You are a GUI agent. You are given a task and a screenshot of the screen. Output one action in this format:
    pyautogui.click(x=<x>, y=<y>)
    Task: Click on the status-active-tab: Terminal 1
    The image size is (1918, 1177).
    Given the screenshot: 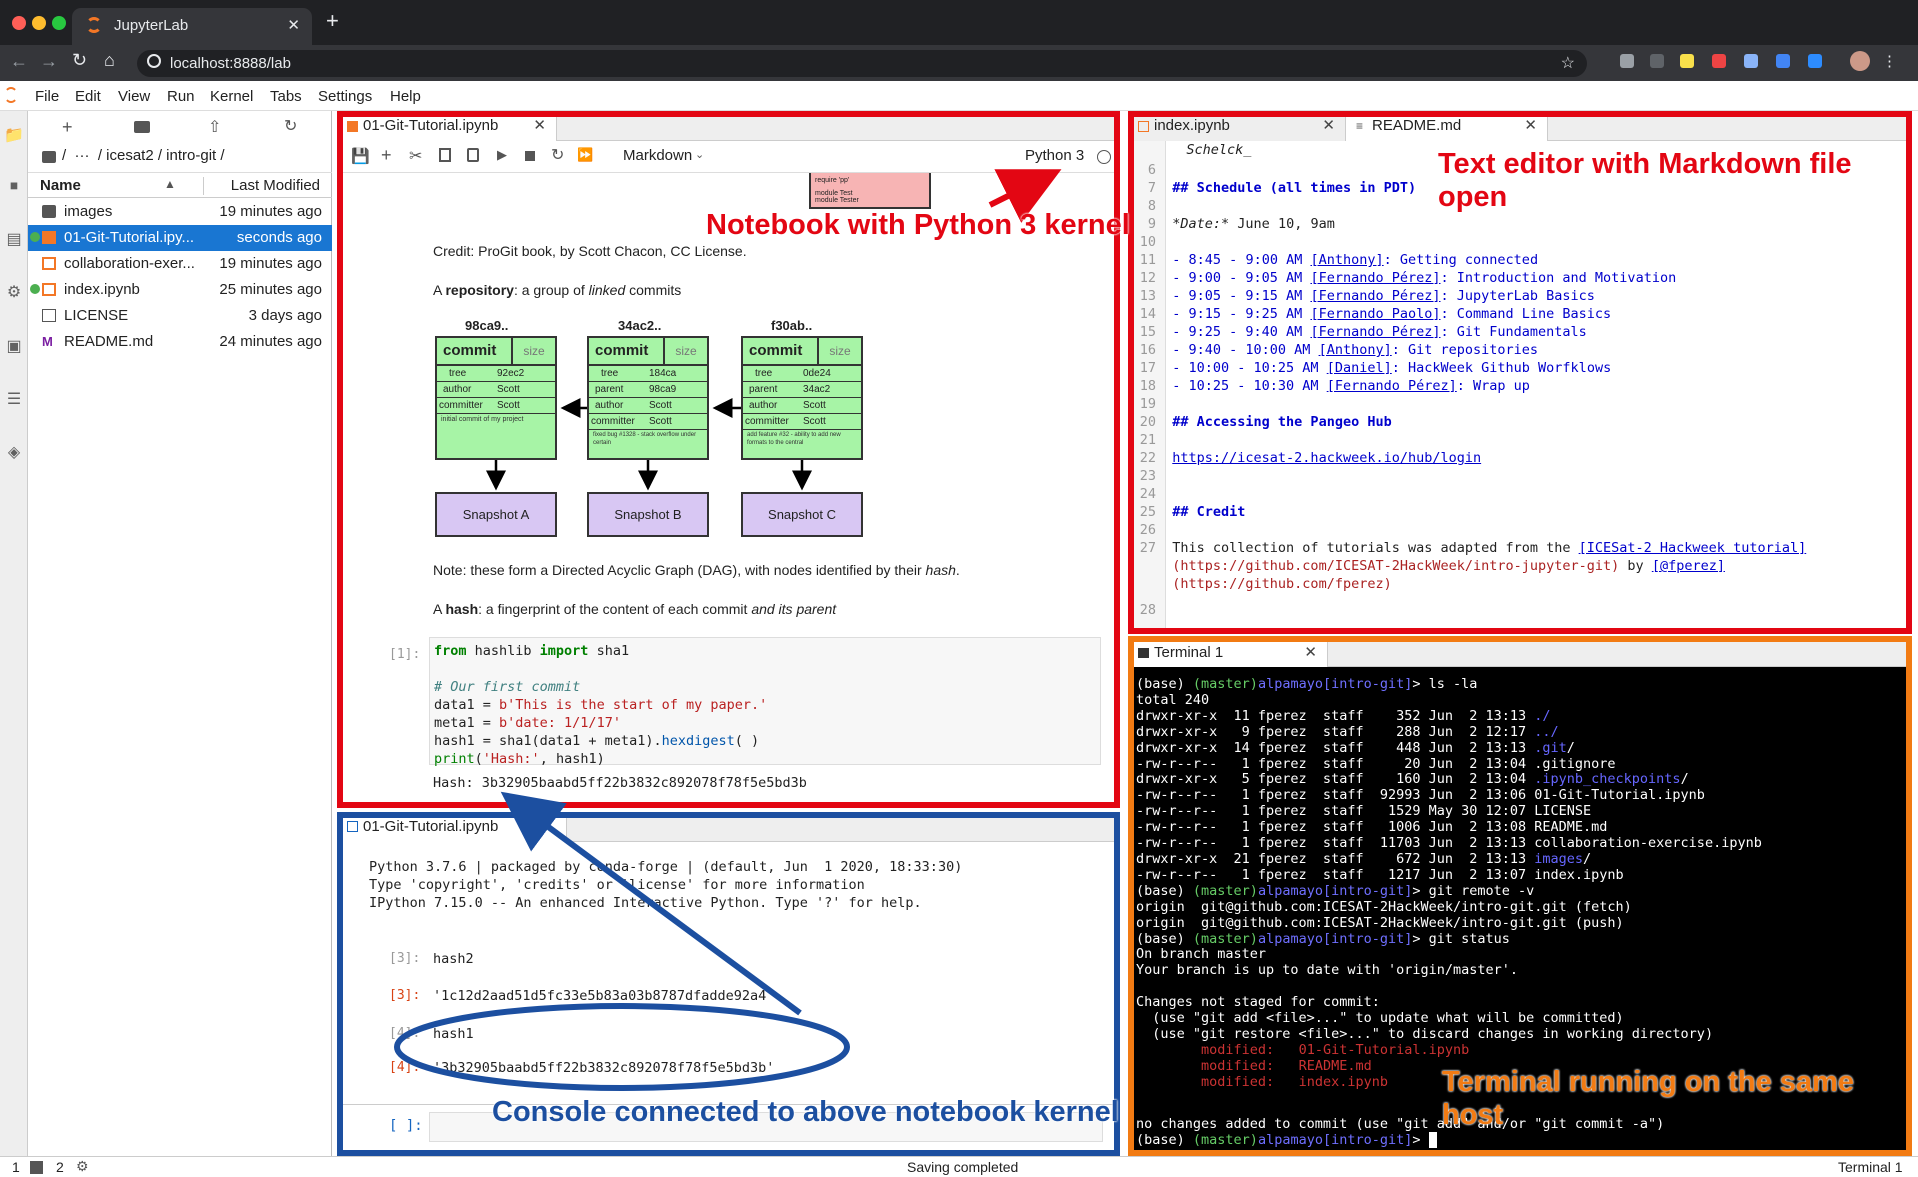 What is the action you would take?
    pyautogui.click(x=1870, y=1167)
    